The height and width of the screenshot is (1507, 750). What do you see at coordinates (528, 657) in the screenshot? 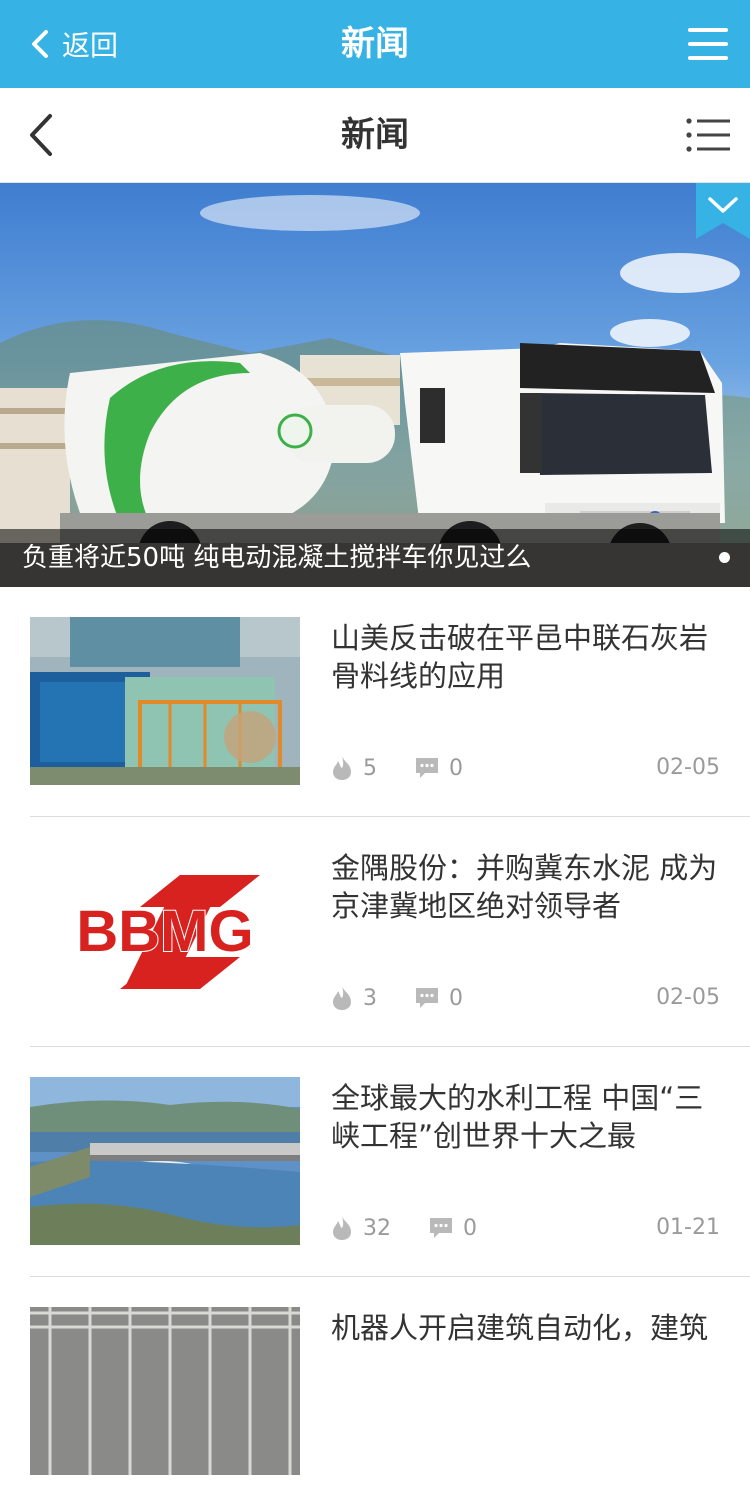
I see `news-title: 山美反击破在平邑中联石灰岩骨料线的应用` at bounding box center [528, 657].